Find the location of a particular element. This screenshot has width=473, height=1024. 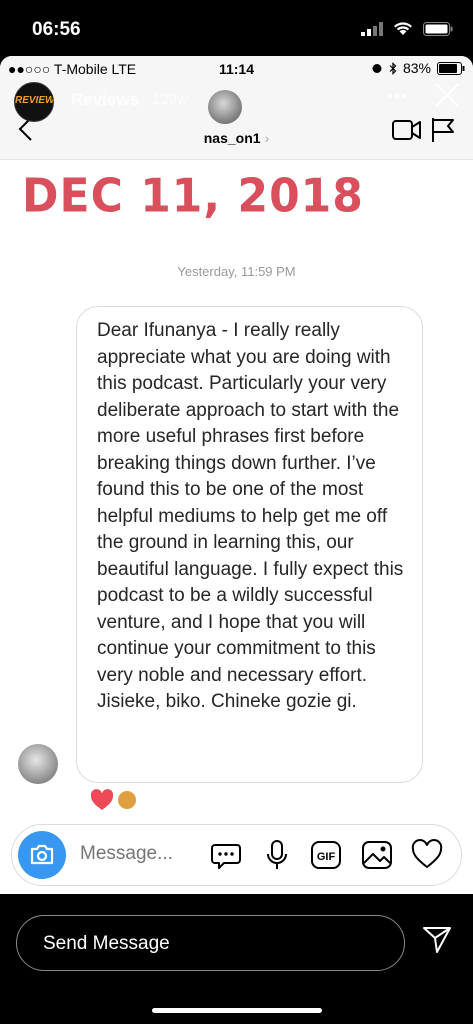

story-account-avatar: REVIEWS is located at coordinates (34, 102).